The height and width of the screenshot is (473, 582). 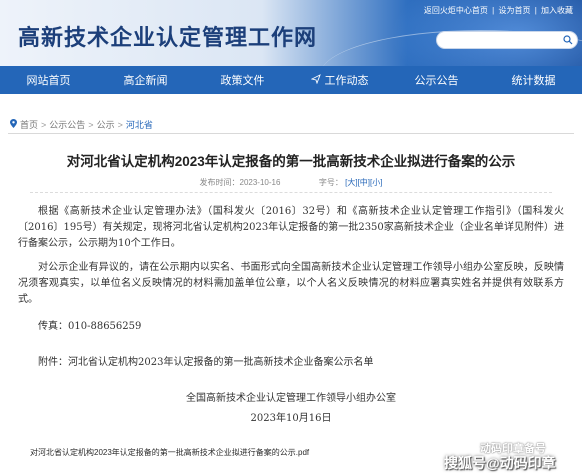 What do you see at coordinates (291, 192) in the screenshot?
I see `meta-divider` at bounding box center [291, 192].